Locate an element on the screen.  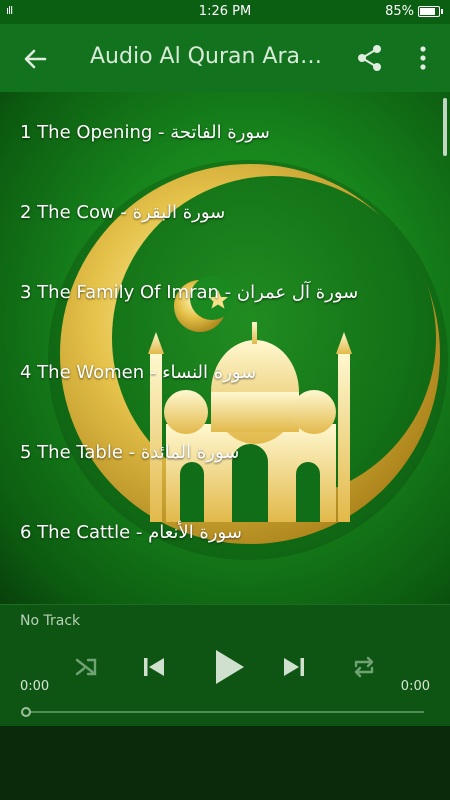
duration-time: 0:00 is located at coordinates (415, 686).